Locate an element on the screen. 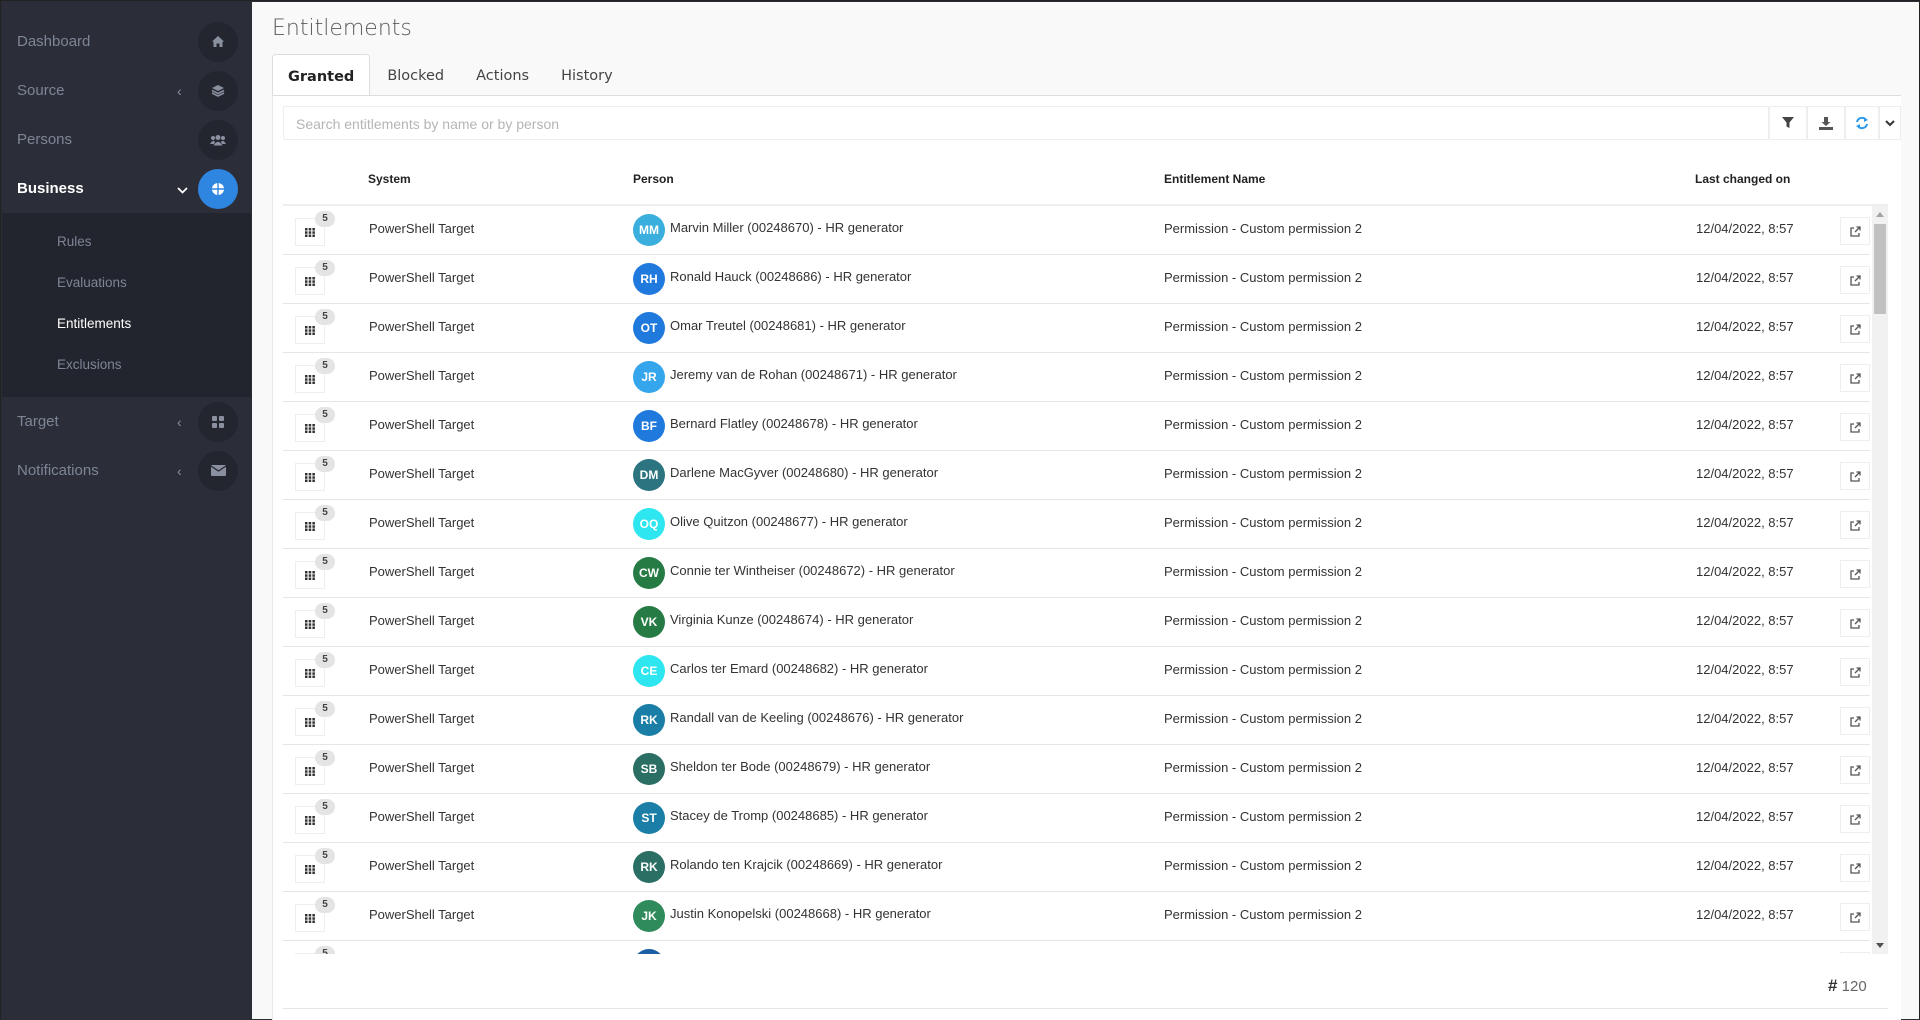  chevron-left-icon: ‹ is located at coordinates (179, 470).